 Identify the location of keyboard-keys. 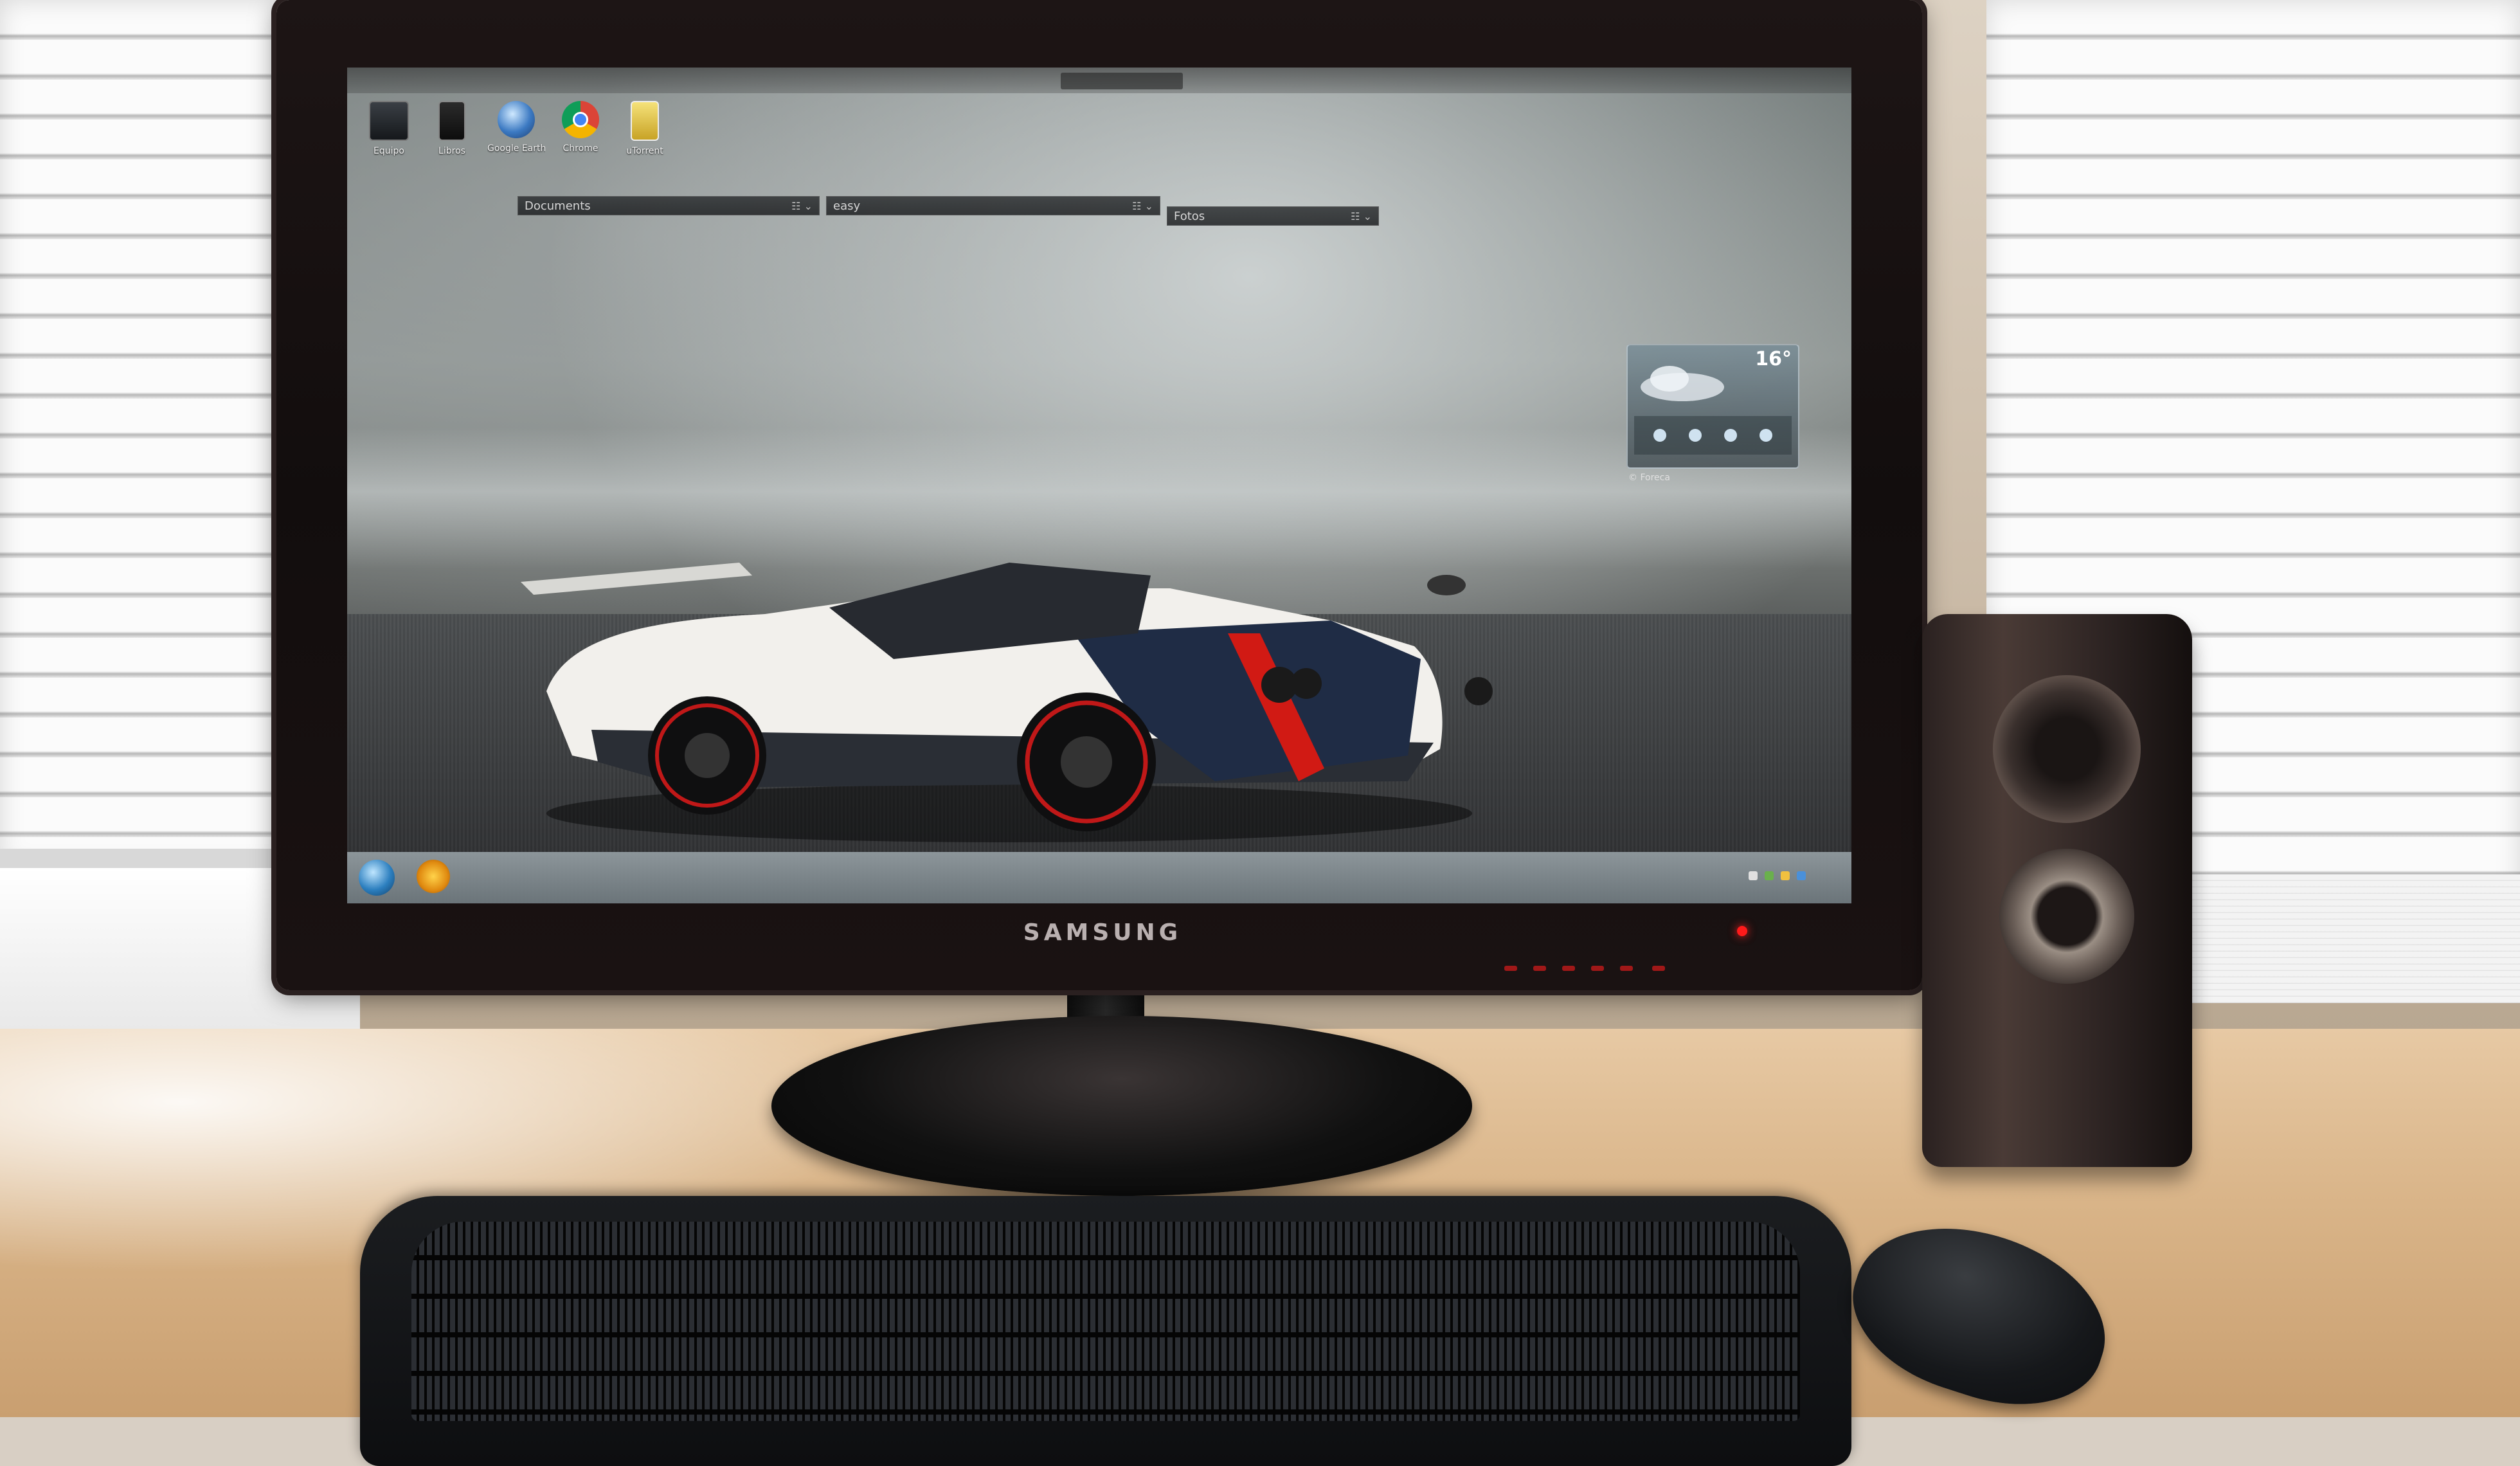
(1106, 1321).